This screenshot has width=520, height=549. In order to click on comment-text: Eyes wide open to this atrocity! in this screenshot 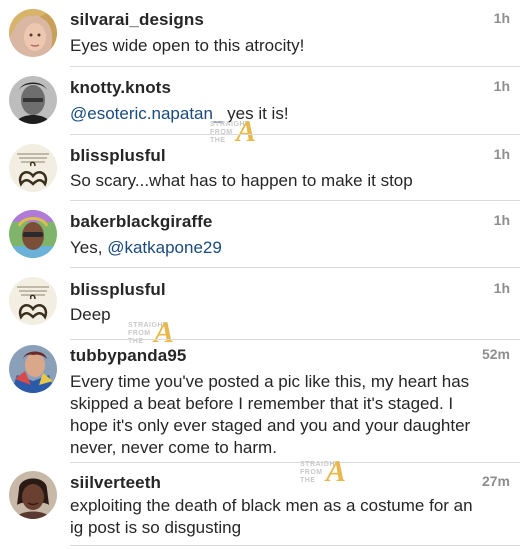, I will do `click(187, 45)`.